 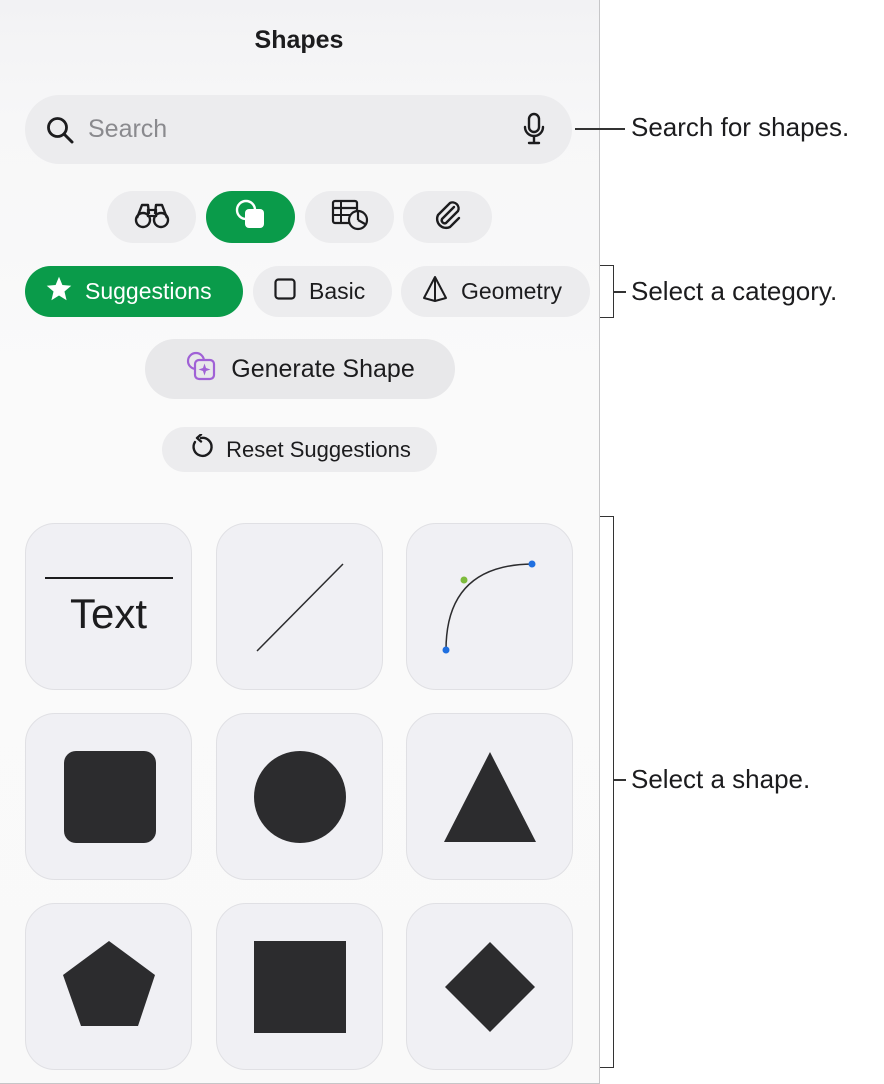 I want to click on category-label: Geometry, so click(x=511, y=291).